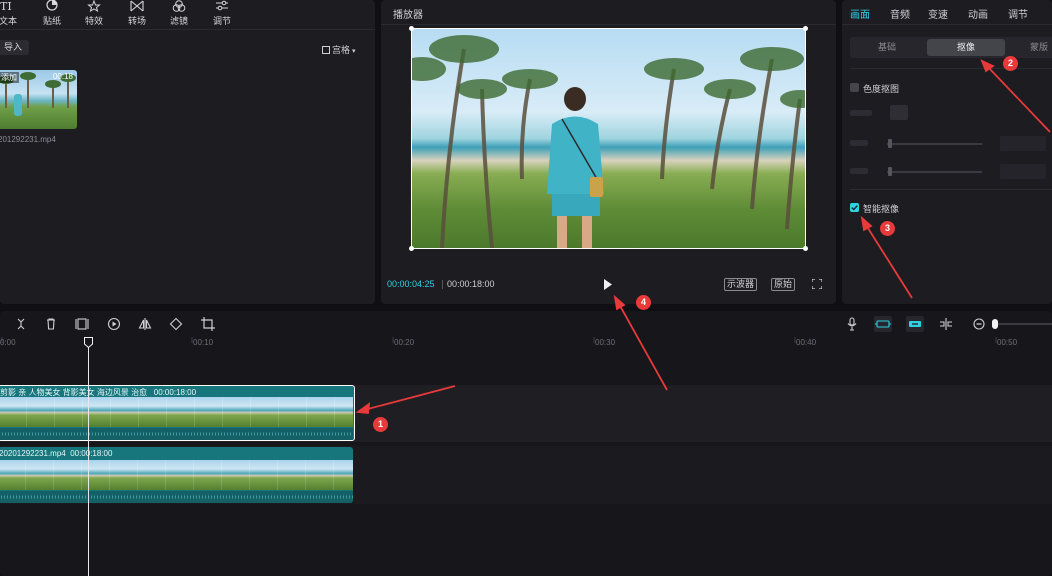 The height and width of the screenshot is (576, 1052). I want to click on annotation-badge: 2, so click(1010, 63).